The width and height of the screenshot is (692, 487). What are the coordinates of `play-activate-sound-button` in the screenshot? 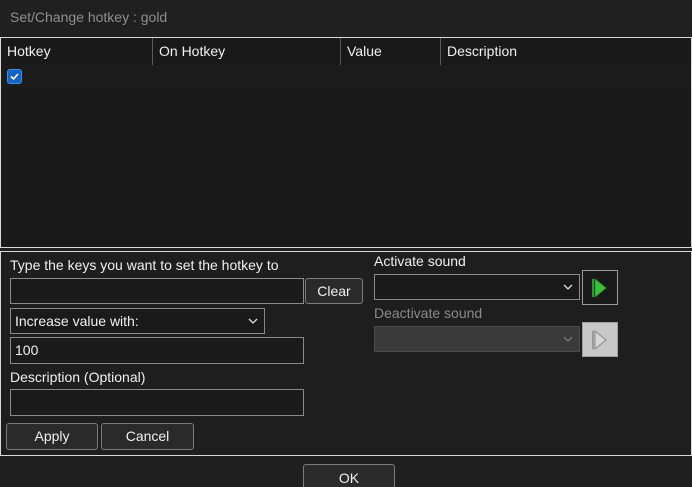 It's located at (600, 287).